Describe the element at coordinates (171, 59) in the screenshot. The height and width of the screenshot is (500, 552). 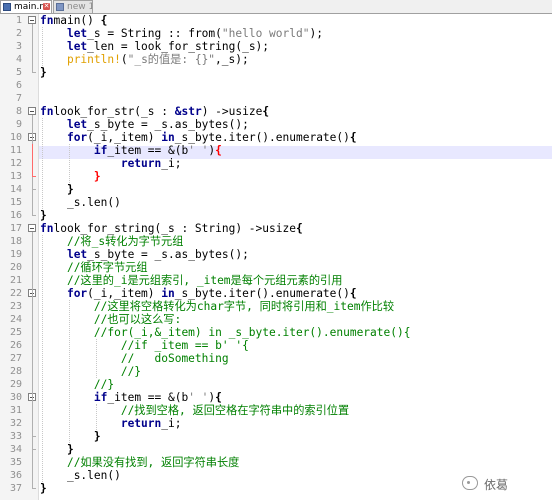
I see `string-token: "_s的值是: {}"` at that location.